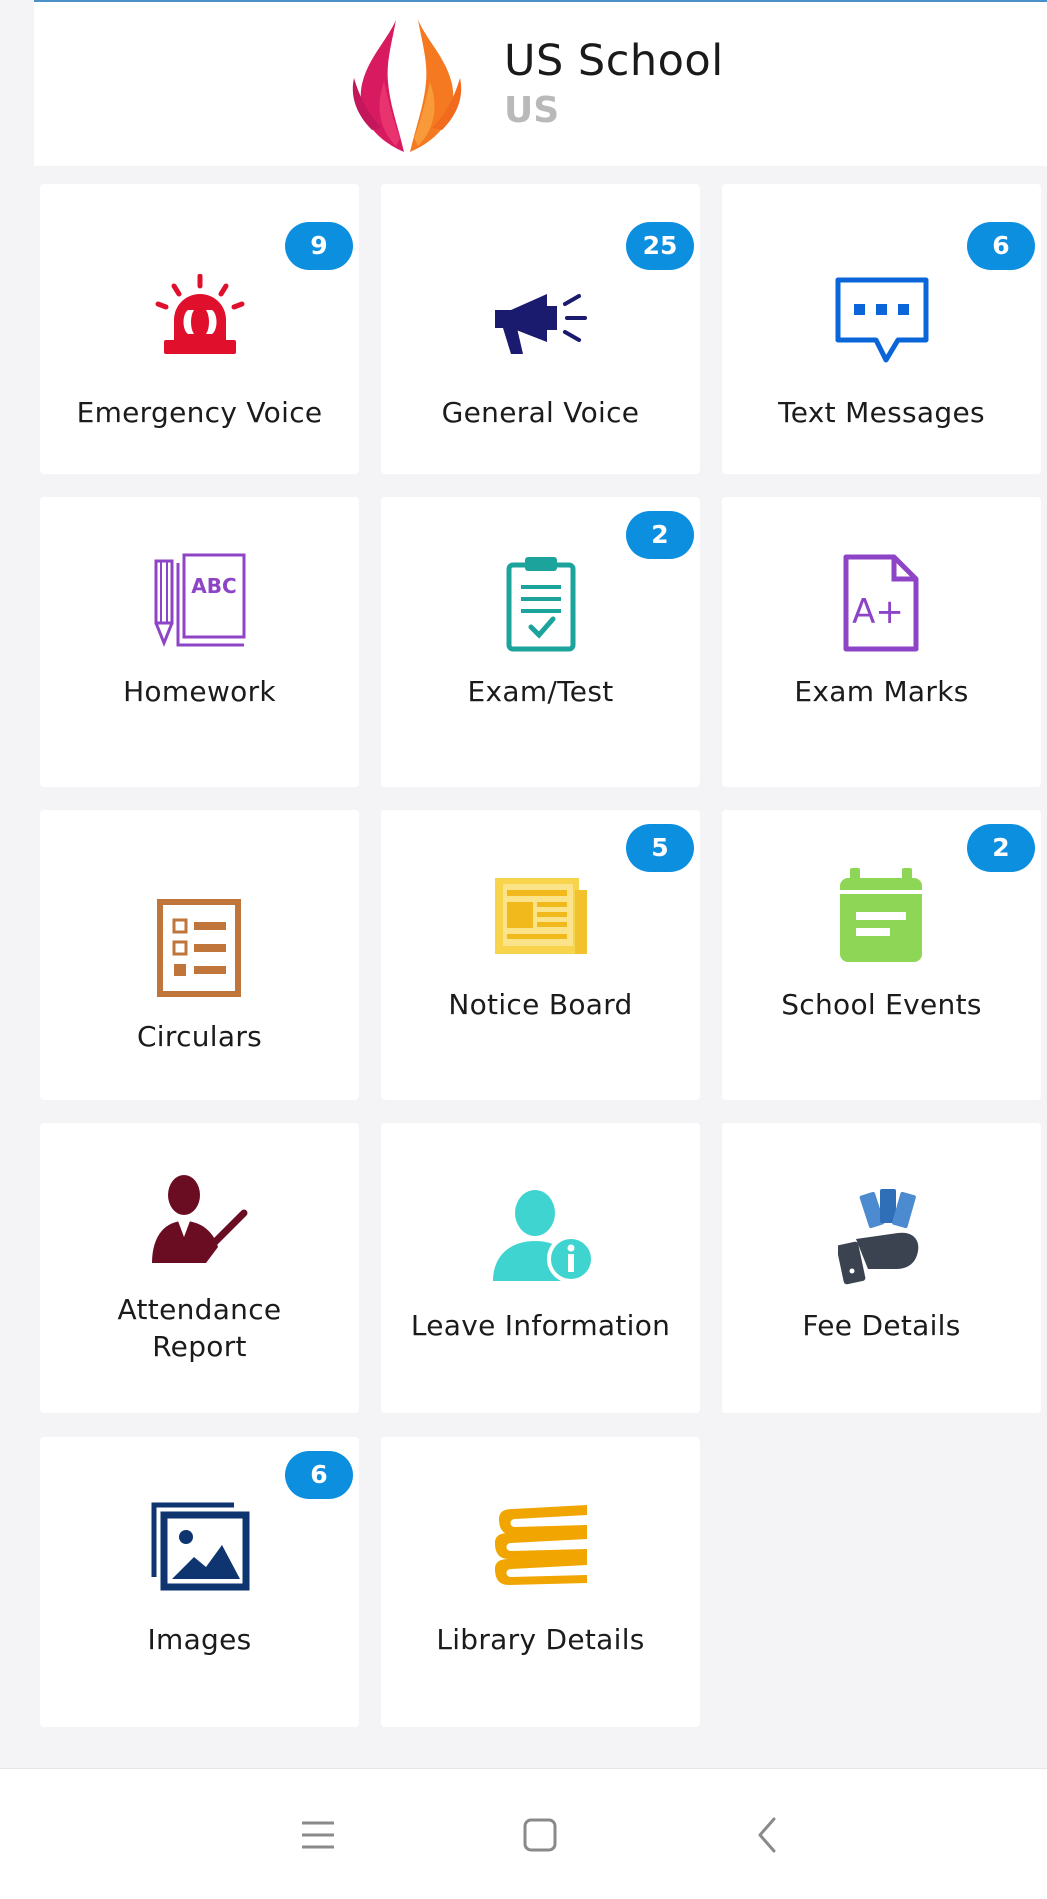  I want to click on tile-exam-test: 2 Exam/Test, so click(540, 642).